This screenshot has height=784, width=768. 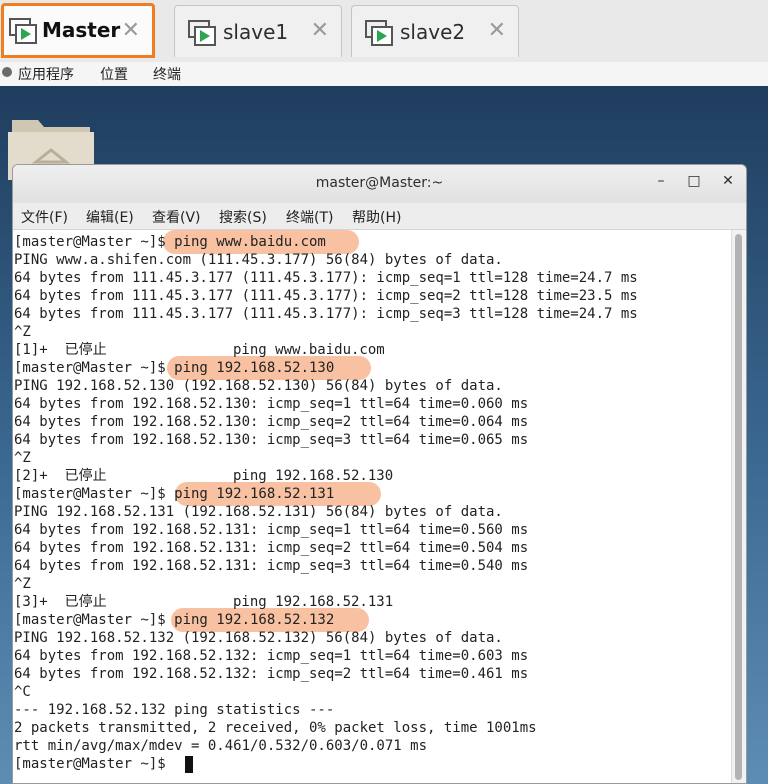 What do you see at coordinates (728, 181) in the screenshot?
I see `close-button: ✕` at bounding box center [728, 181].